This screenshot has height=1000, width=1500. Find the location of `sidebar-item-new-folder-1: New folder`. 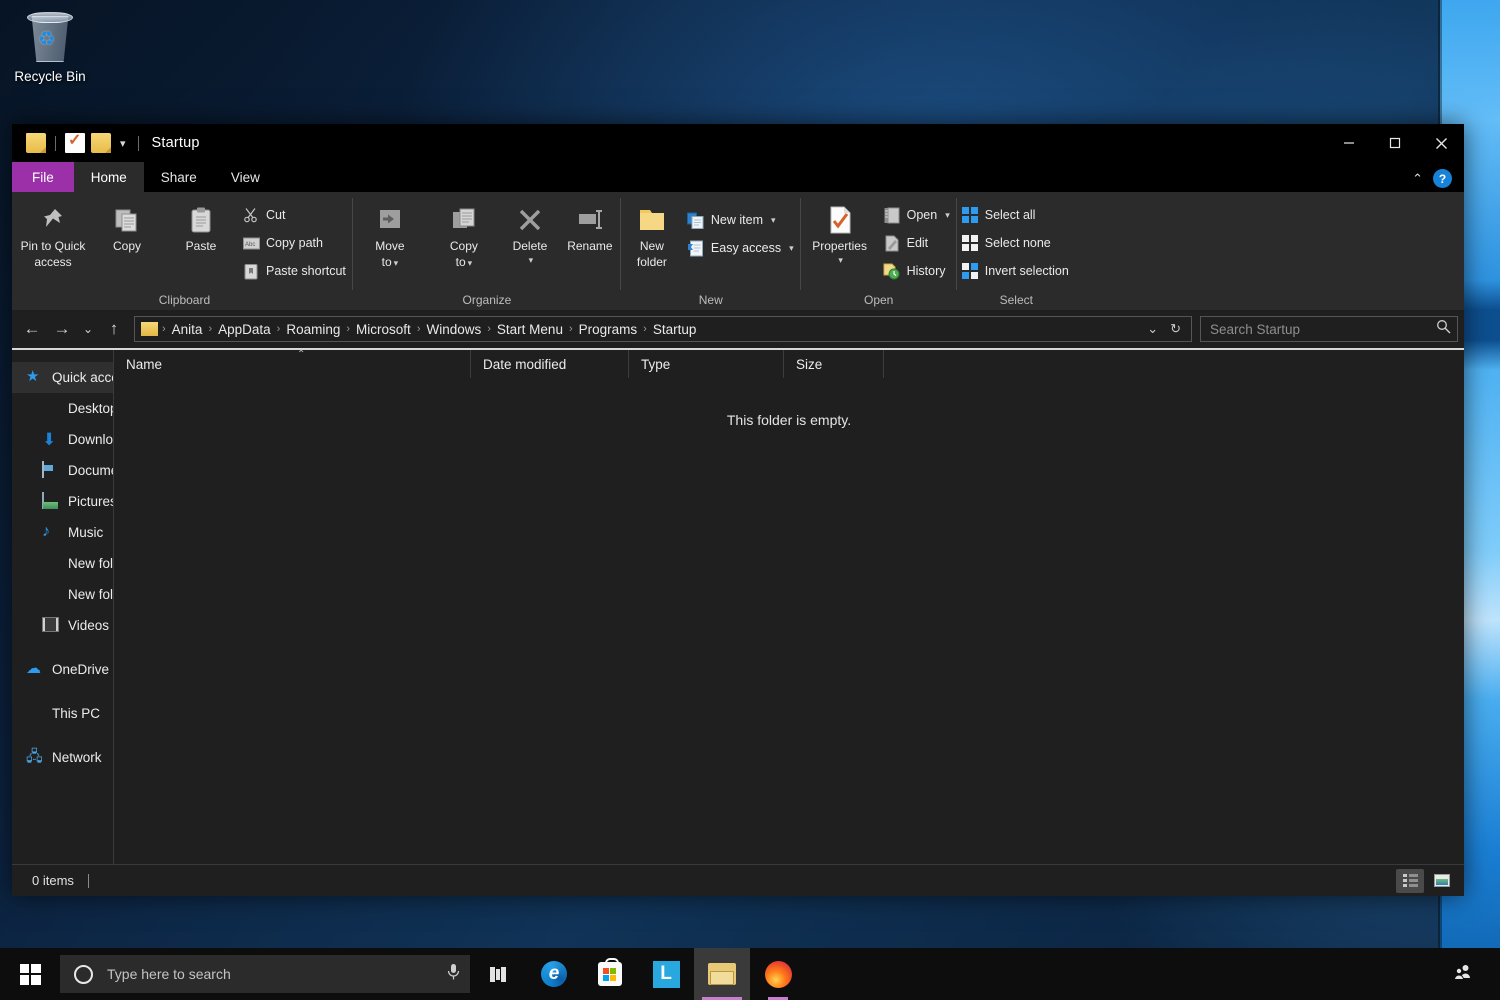

sidebar-item-new-folder-1: New folder is located at coordinates (63, 563).